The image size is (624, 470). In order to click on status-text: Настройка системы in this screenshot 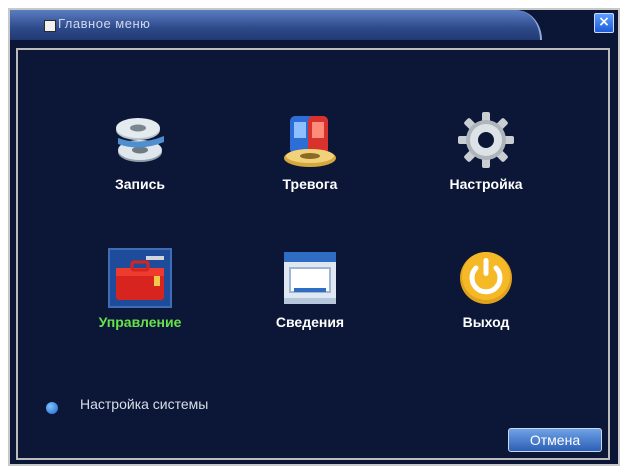, I will do `click(144, 404)`.